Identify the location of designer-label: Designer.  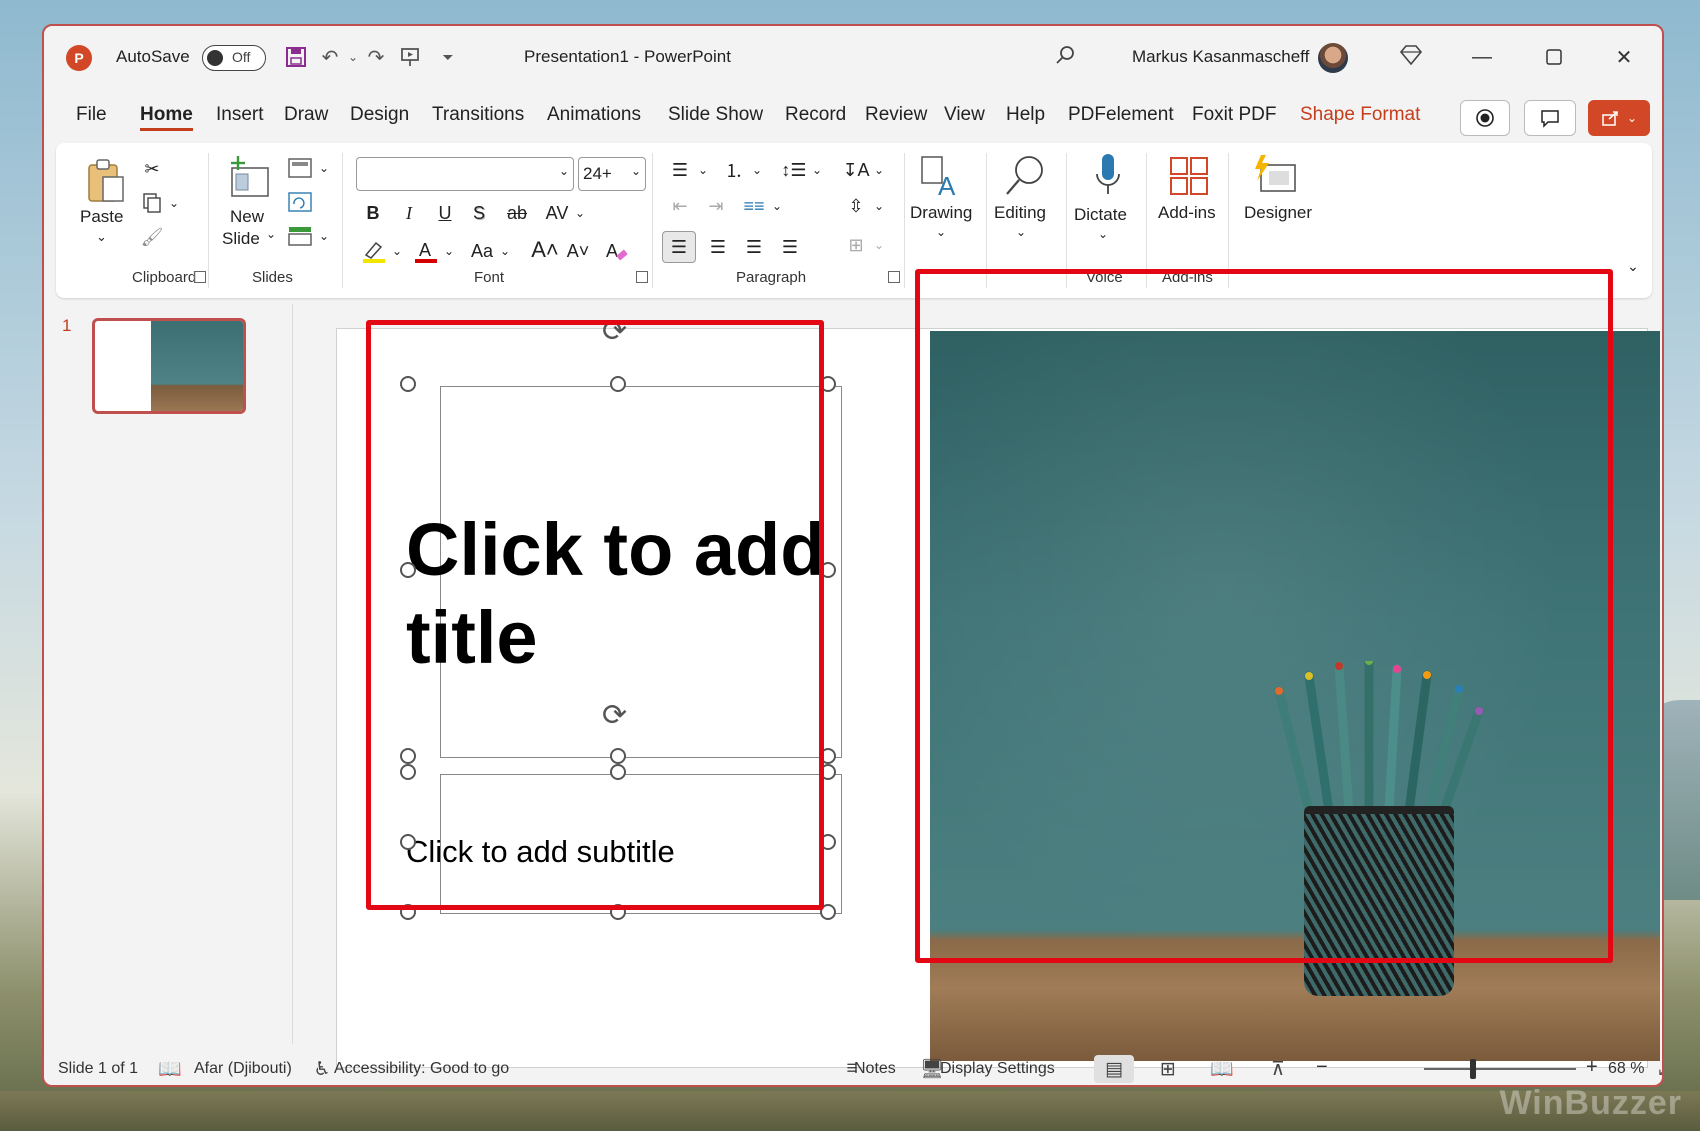
(1278, 213).